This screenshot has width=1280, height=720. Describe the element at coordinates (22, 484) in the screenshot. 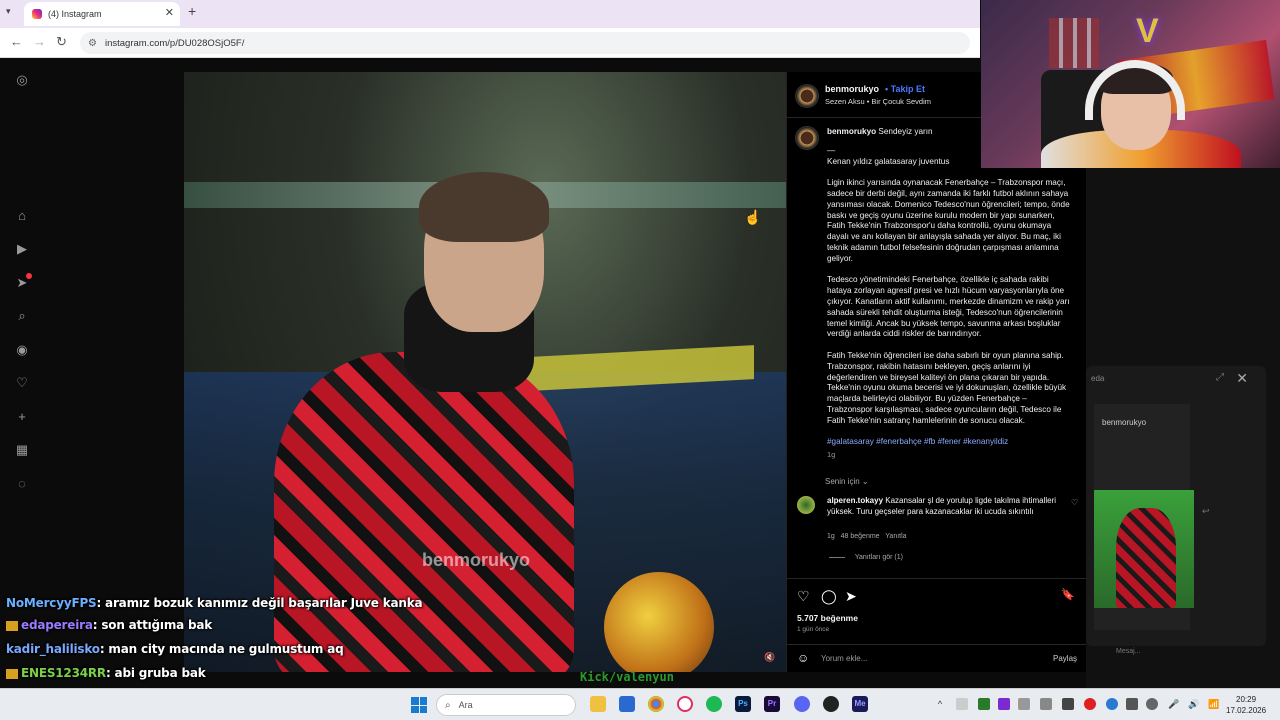

I see `meta-icon: ◌` at that location.